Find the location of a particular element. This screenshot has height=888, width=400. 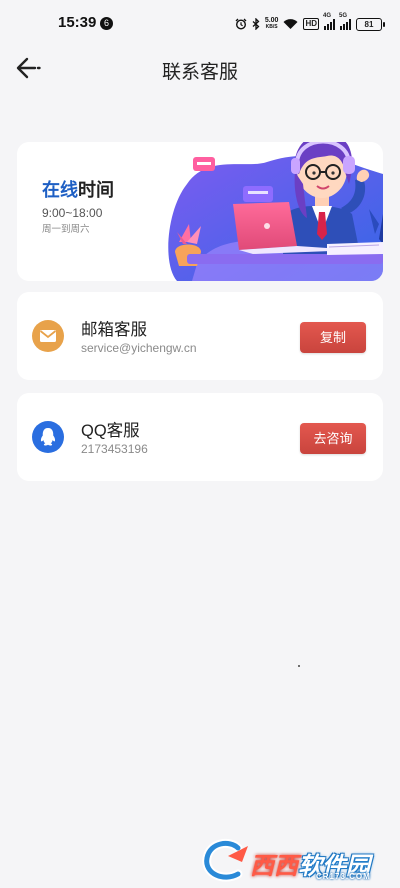

header: 联系客服 is located at coordinates (200, 68).